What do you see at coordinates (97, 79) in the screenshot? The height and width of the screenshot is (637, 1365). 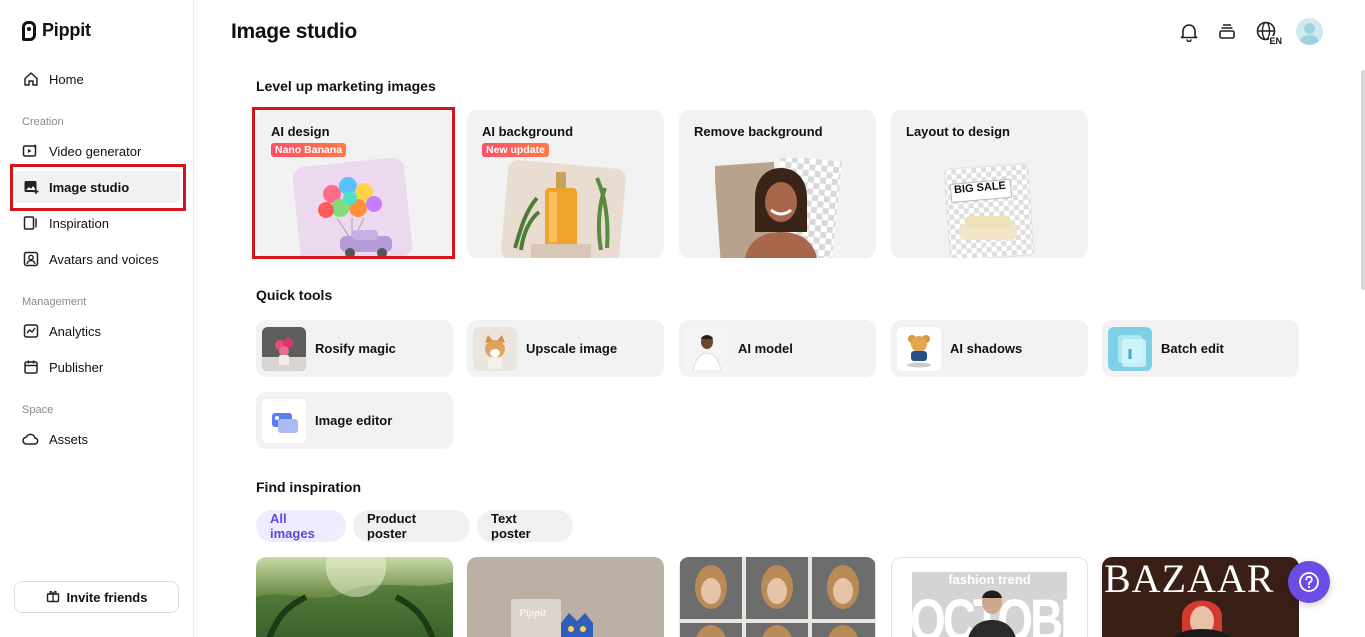 I see `sidebar-item-home: Home` at bounding box center [97, 79].